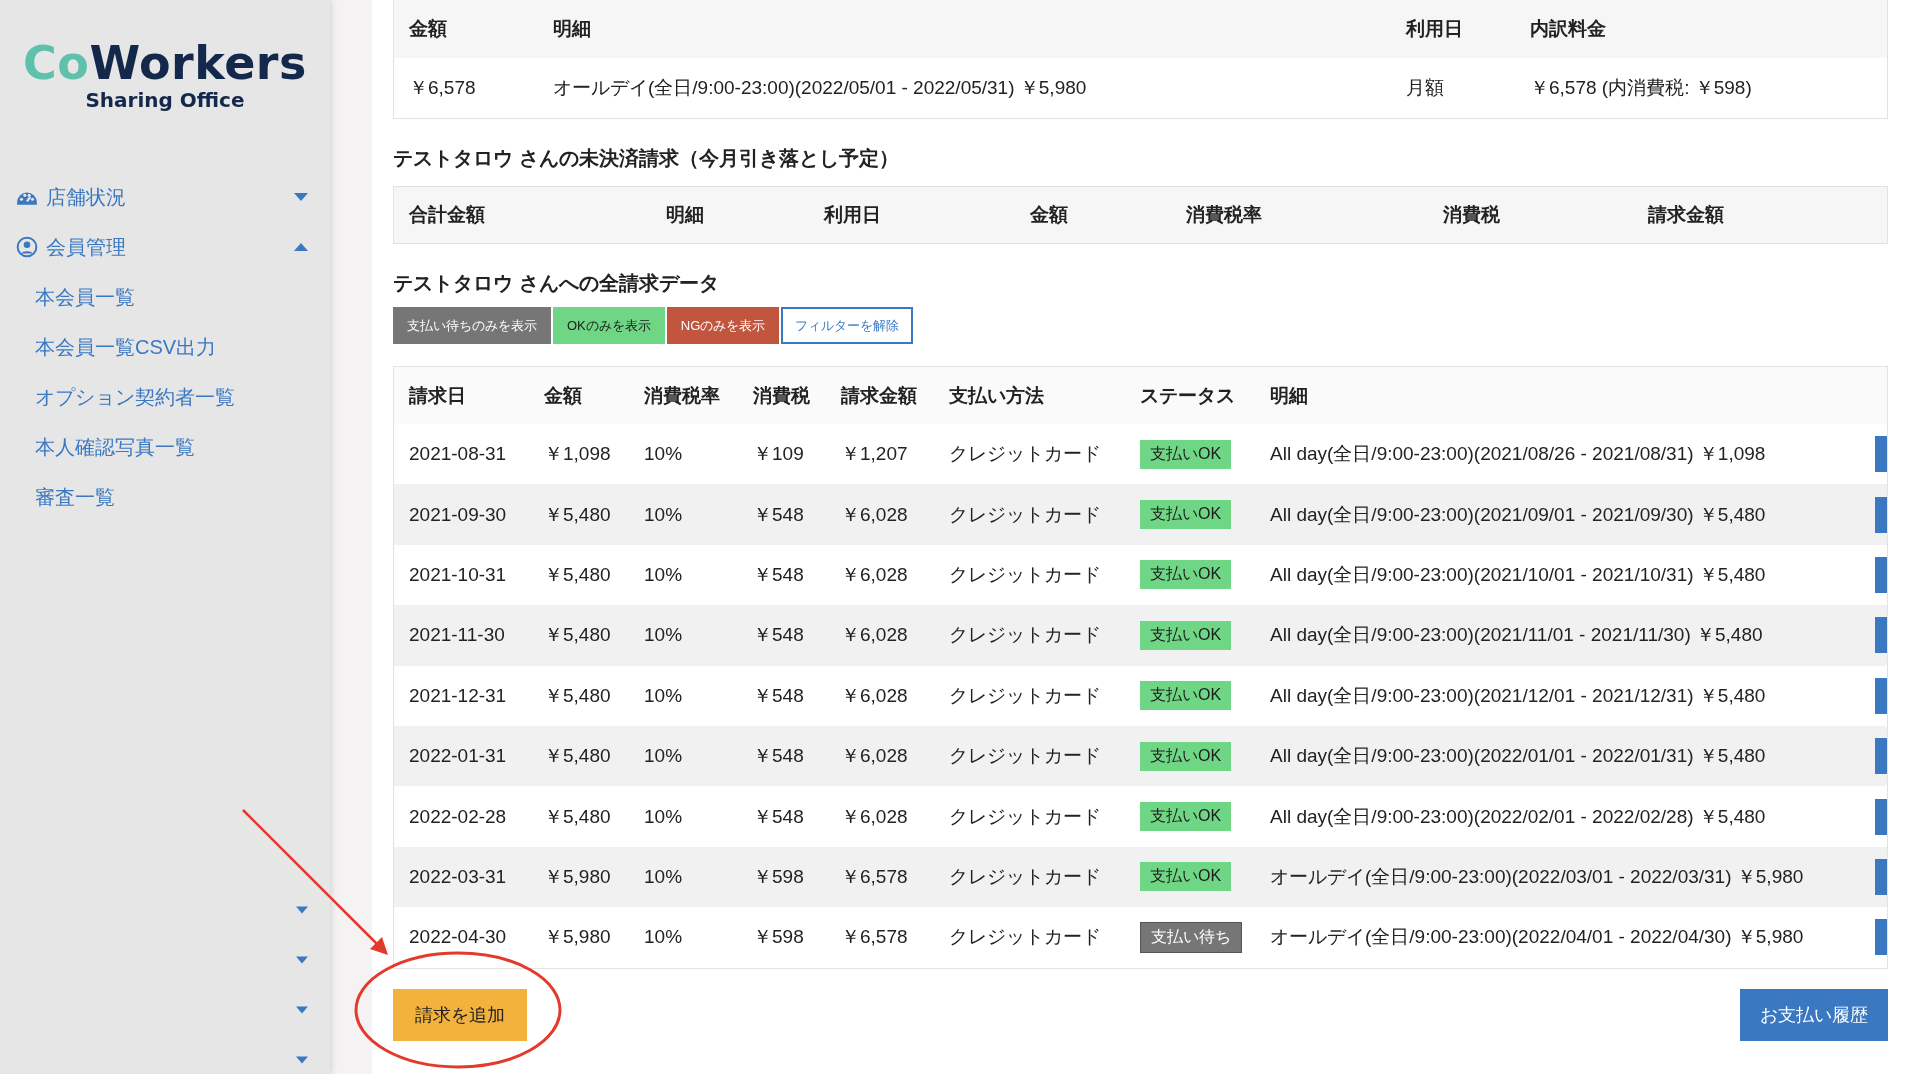 The image size is (1920, 1074). Describe the element at coordinates (1814, 1014) in the screenshot. I see `payment-history-button: お支払い履歴` at that location.